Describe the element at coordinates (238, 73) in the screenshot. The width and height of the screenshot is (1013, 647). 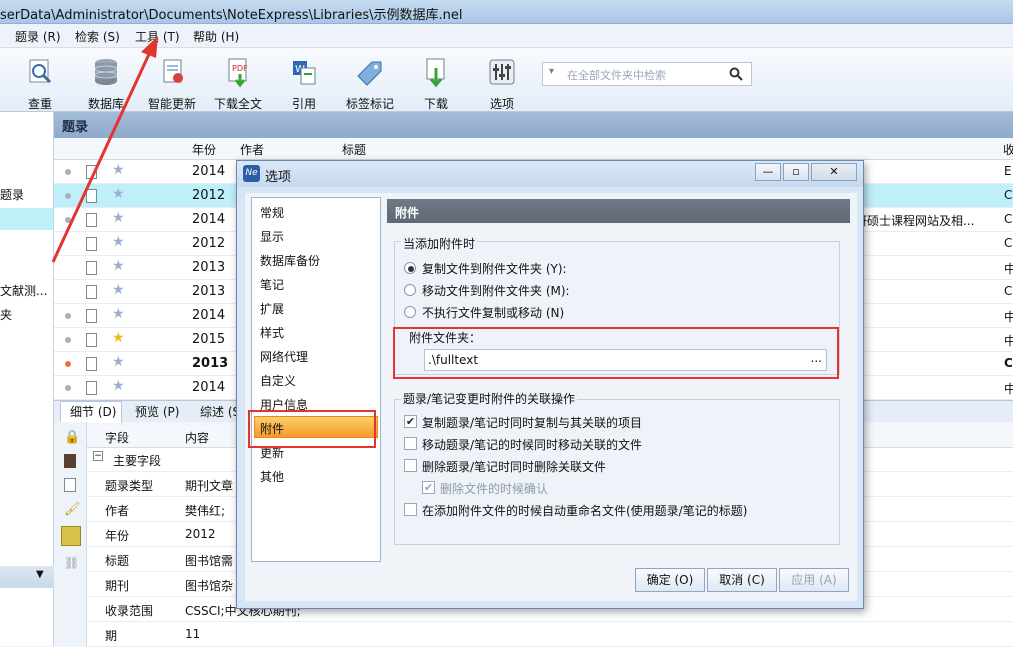
I see `pdf-download-icon: PDF` at that location.